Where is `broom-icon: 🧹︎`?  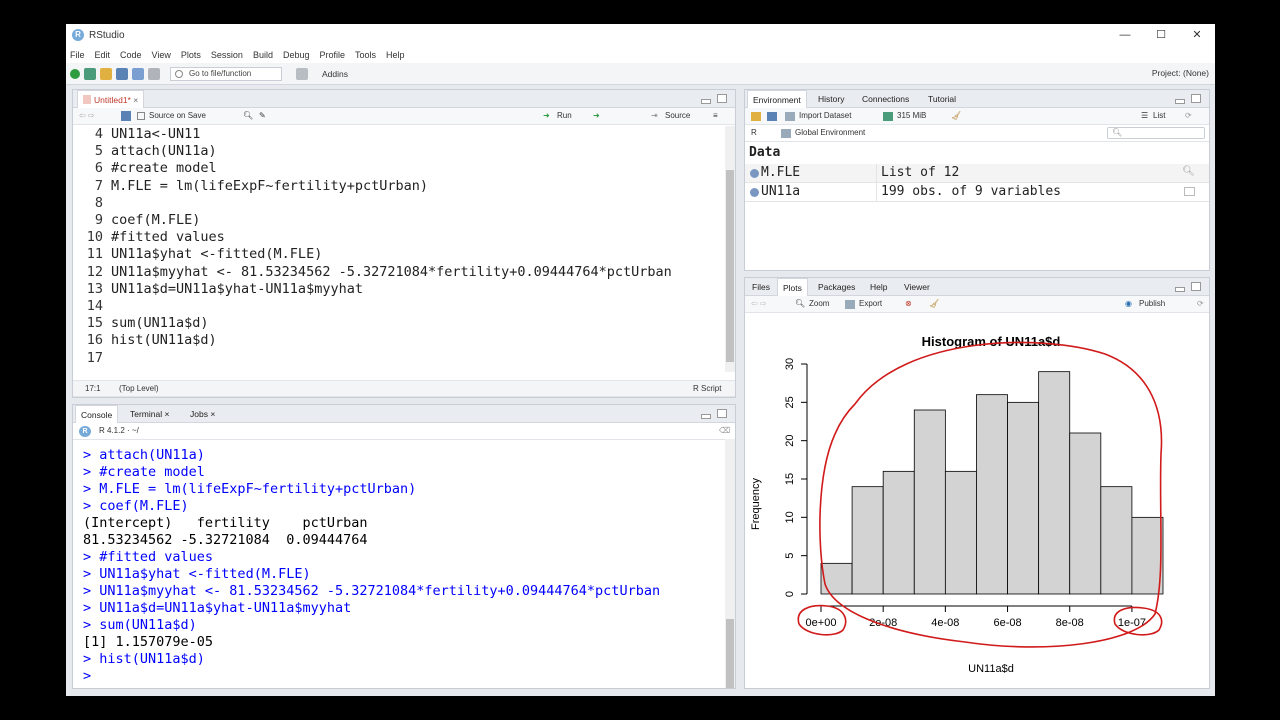 broom-icon: 🧹︎ is located at coordinates (956, 115).